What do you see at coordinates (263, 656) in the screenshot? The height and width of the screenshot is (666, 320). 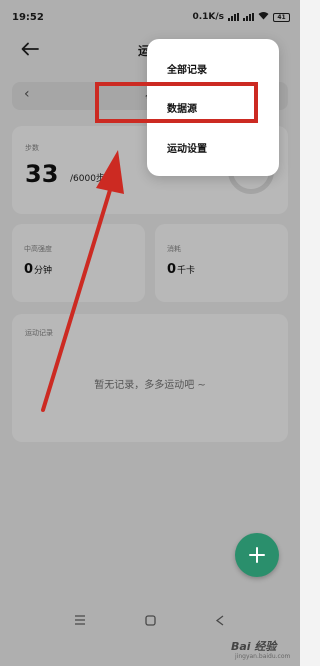 I see `watermark-url: jingyan.baidu.com` at bounding box center [263, 656].